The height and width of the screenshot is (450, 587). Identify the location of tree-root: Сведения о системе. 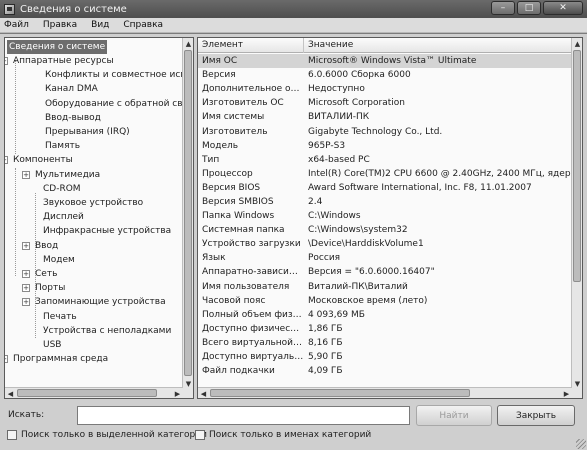
(57, 47).